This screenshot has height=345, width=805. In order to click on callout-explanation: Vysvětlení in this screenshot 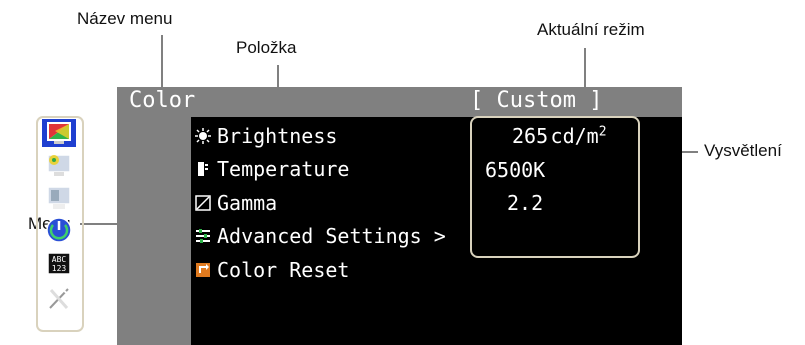, I will do `click(743, 150)`.